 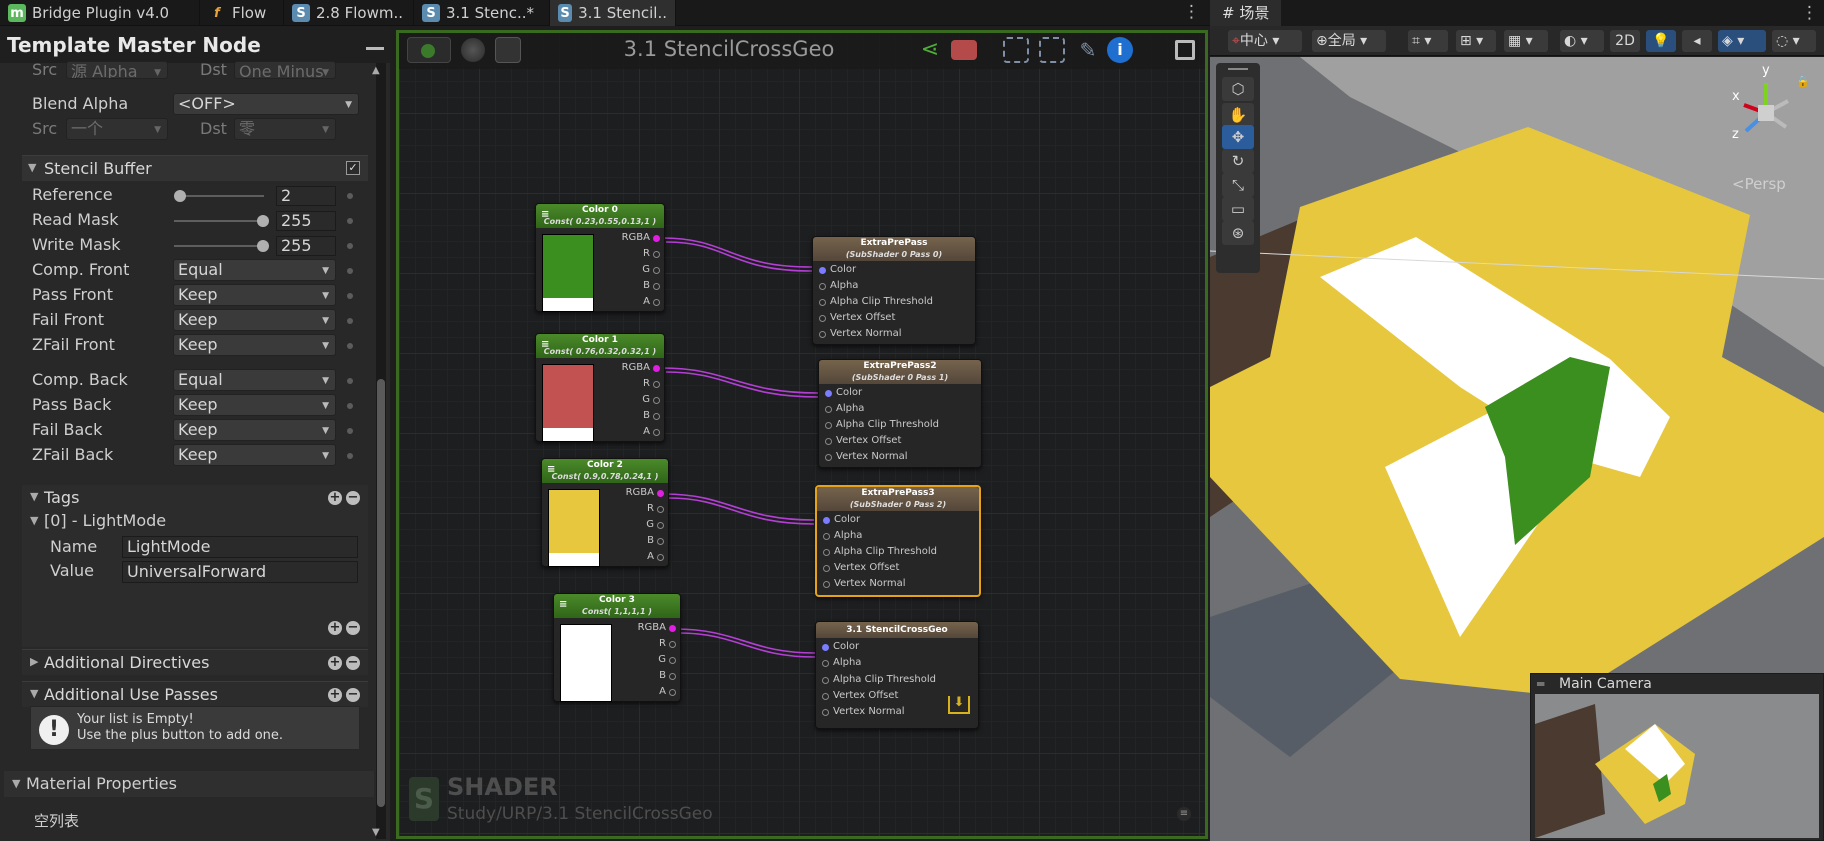 I want to click on blend-alpha-dropdown: <OFF>, so click(x=266, y=104).